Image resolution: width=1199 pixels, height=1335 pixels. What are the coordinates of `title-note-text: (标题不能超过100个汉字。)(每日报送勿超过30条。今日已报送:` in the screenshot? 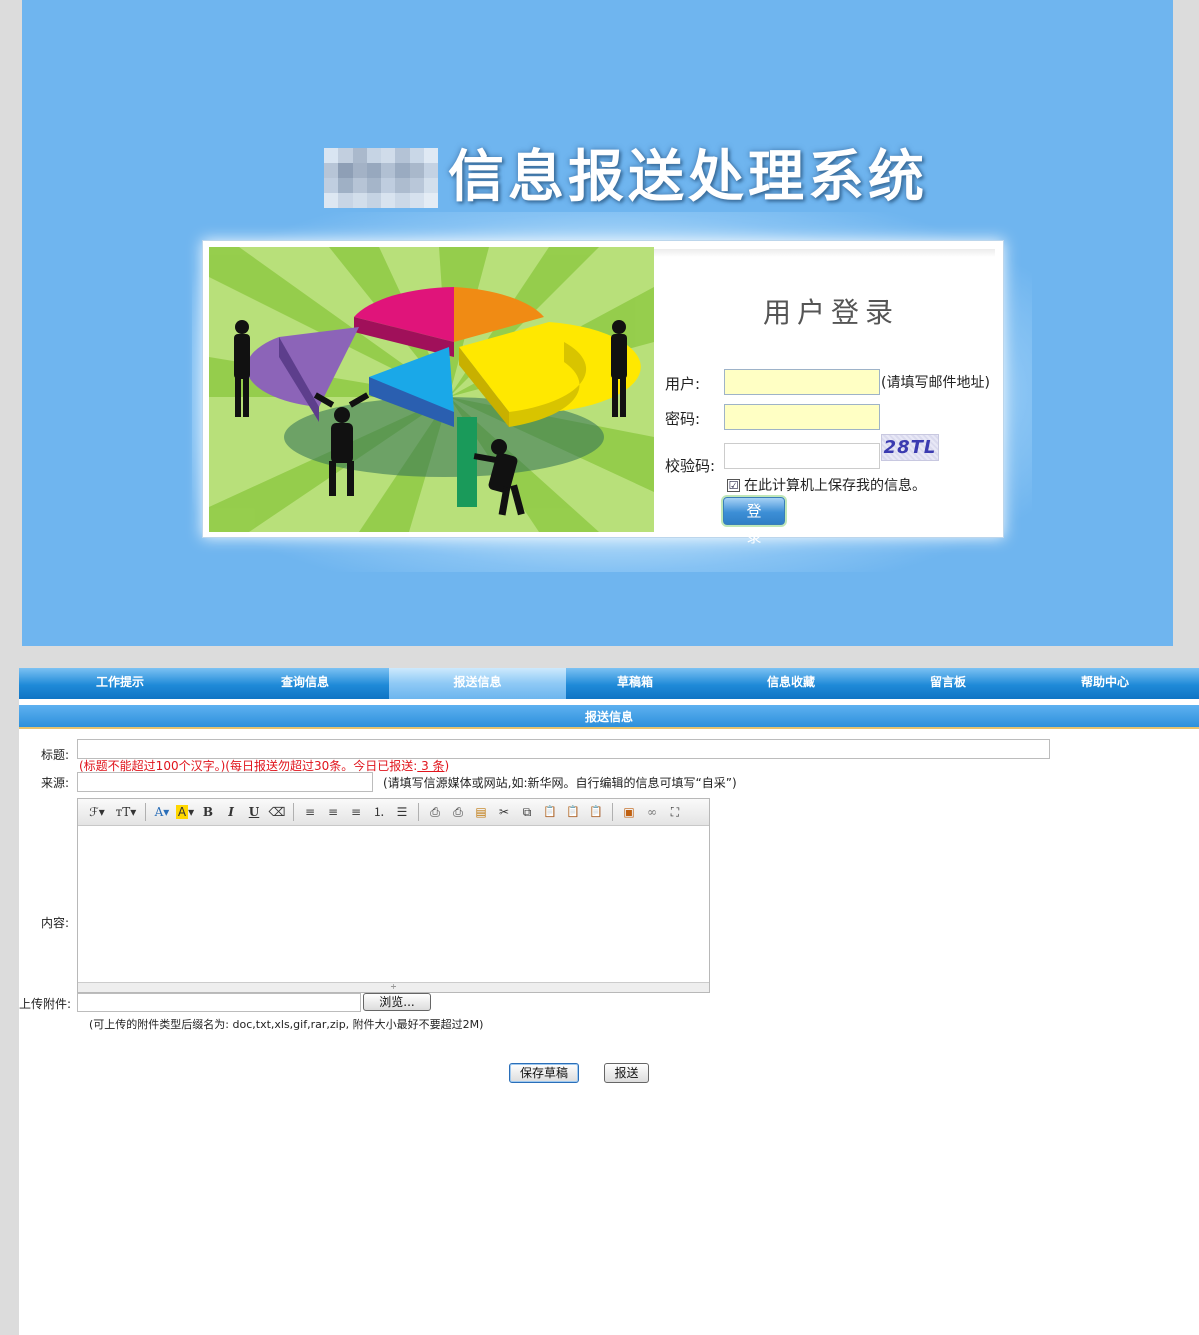 It's located at (248, 766).